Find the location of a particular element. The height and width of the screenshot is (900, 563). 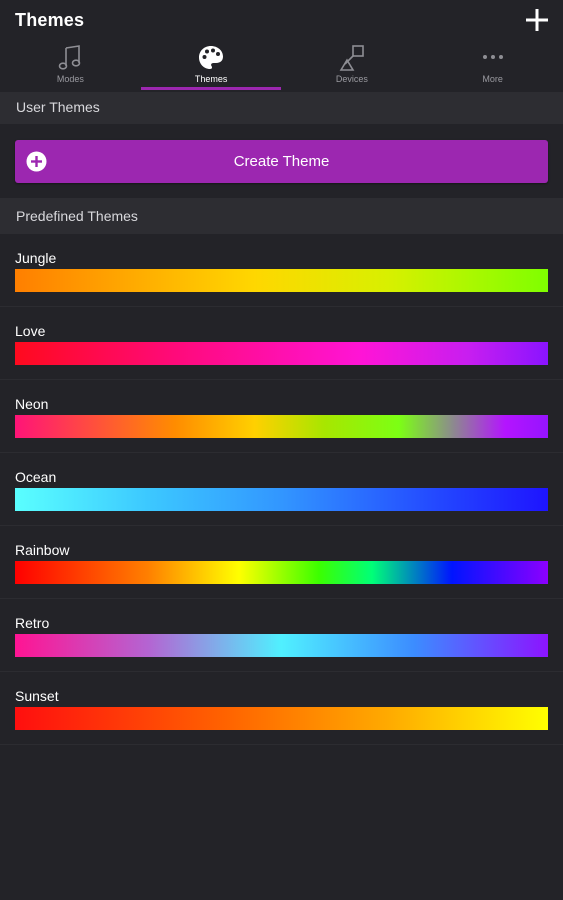

theme-row-love: Love is located at coordinates (281, 343).